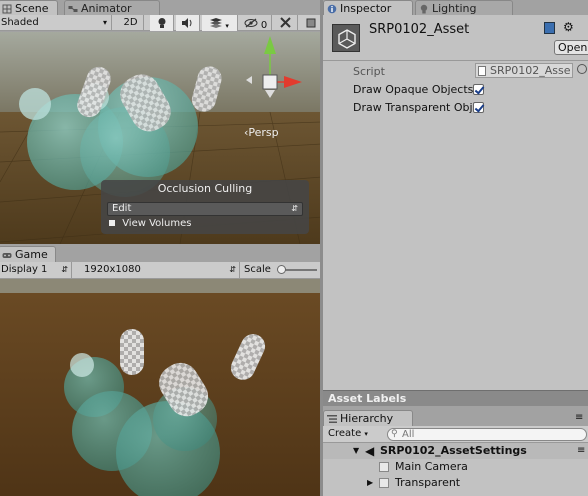  Describe the element at coordinates (264, 25) in the screenshot. I see `gizmo-count: 0` at that location.